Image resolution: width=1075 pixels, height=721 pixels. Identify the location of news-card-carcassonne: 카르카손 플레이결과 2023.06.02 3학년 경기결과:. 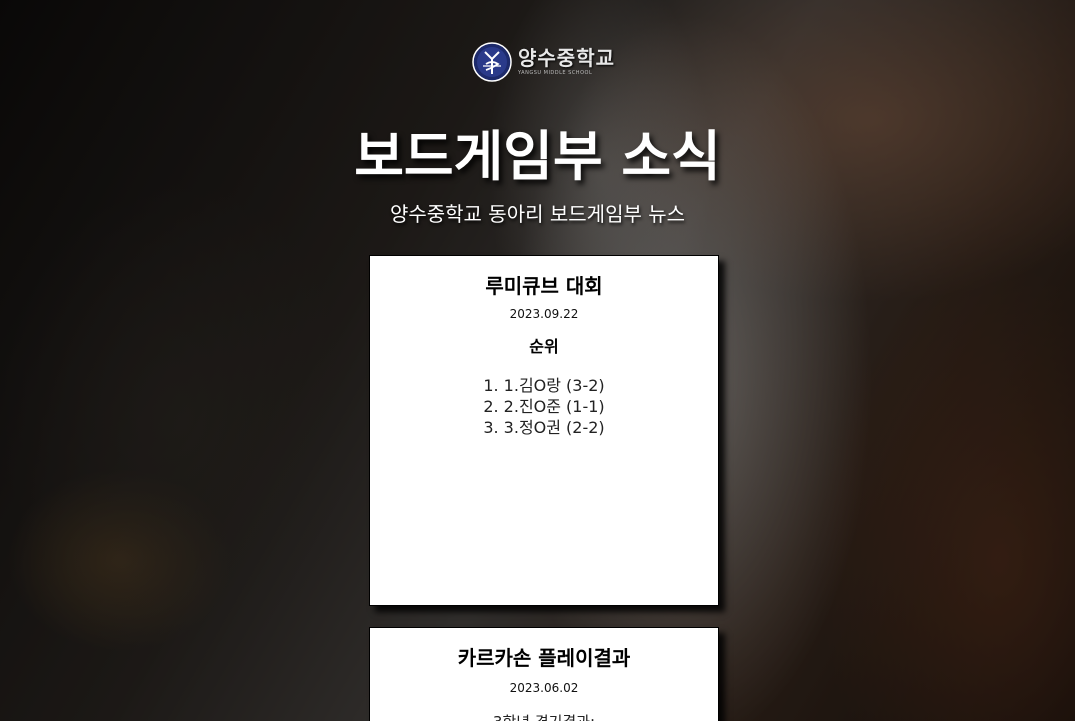
(544, 674).